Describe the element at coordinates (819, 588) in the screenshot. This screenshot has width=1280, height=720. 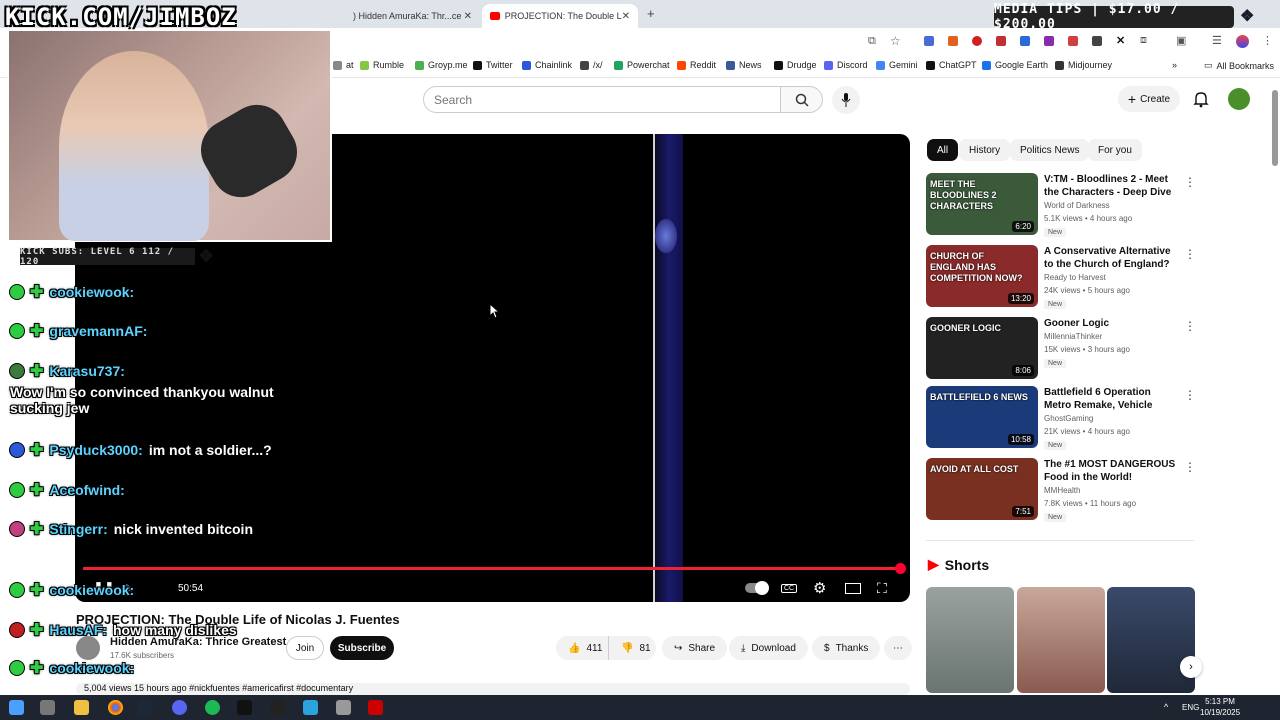
I see `settings-button: ⚙` at that location.